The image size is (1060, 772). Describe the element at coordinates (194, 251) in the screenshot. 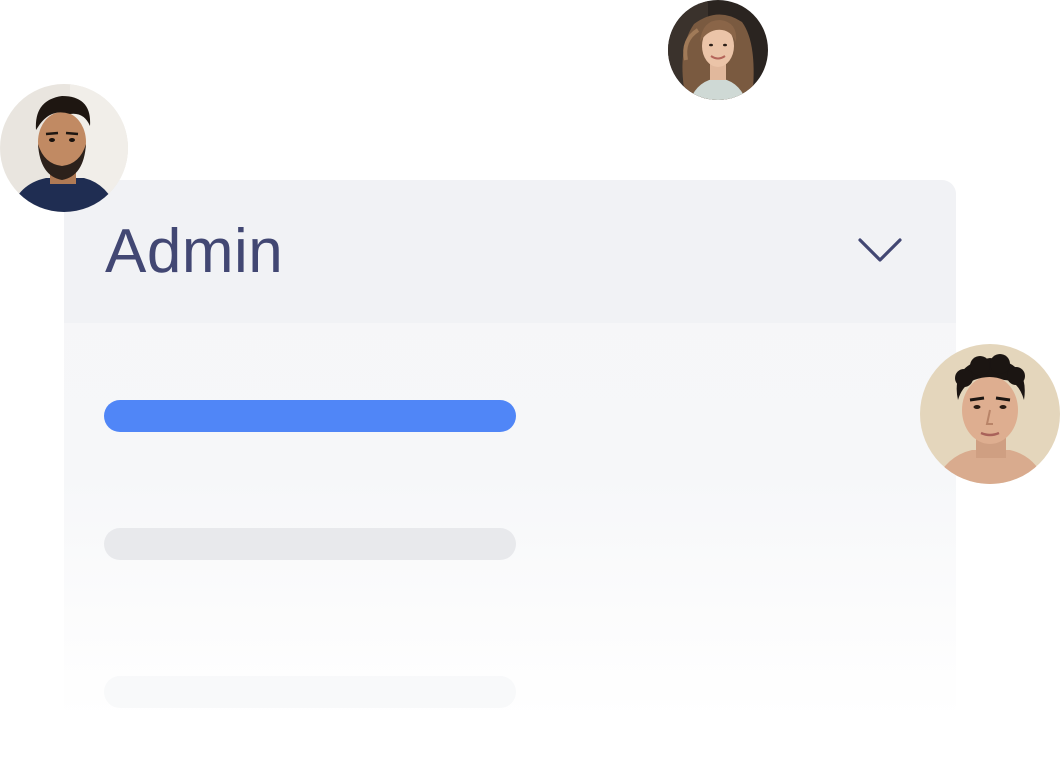

I see `role-dropdown-label: Admin` at that location.